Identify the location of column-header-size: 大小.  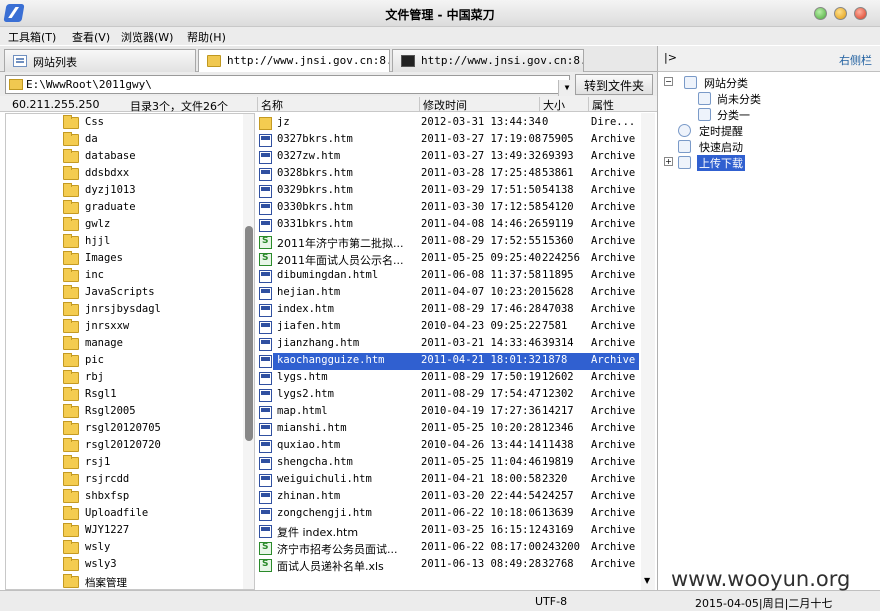
(563, 104).